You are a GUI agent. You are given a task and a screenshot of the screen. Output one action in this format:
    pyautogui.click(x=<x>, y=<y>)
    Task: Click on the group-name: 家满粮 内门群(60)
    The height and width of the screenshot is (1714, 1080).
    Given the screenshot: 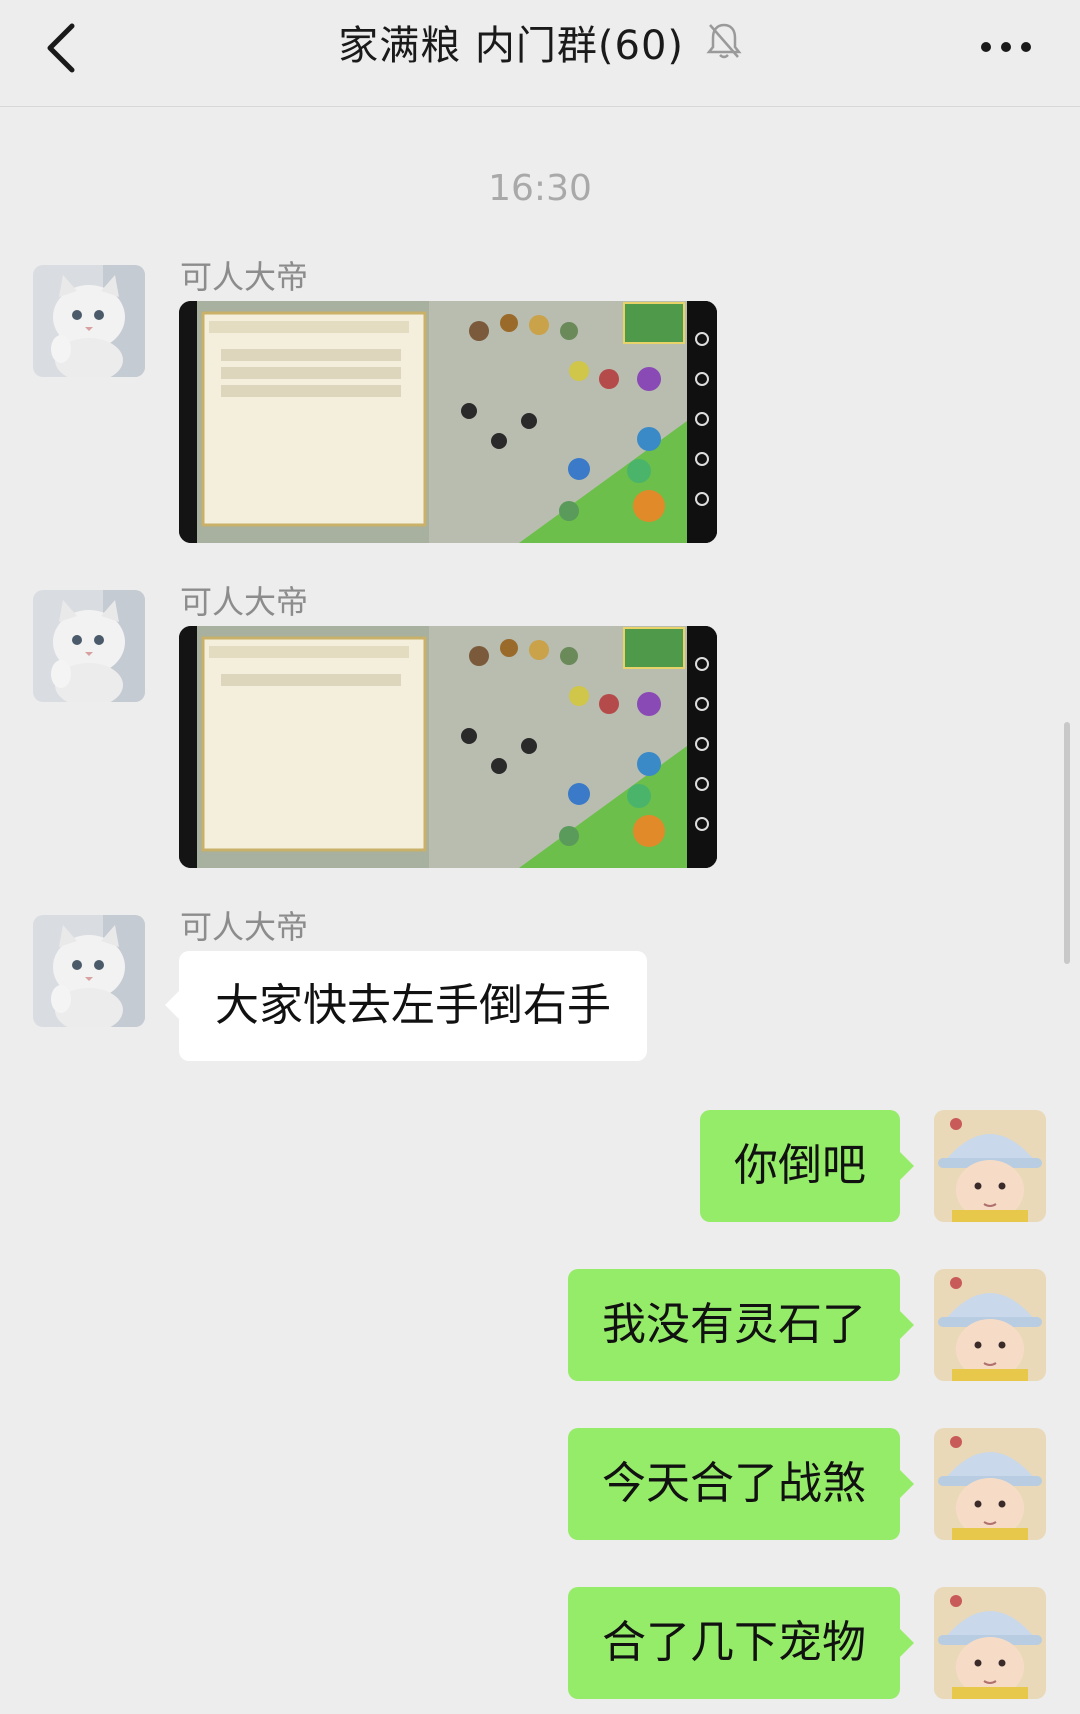 What is the action you would take?
    pyautogui.click(x=511, y=46)
    